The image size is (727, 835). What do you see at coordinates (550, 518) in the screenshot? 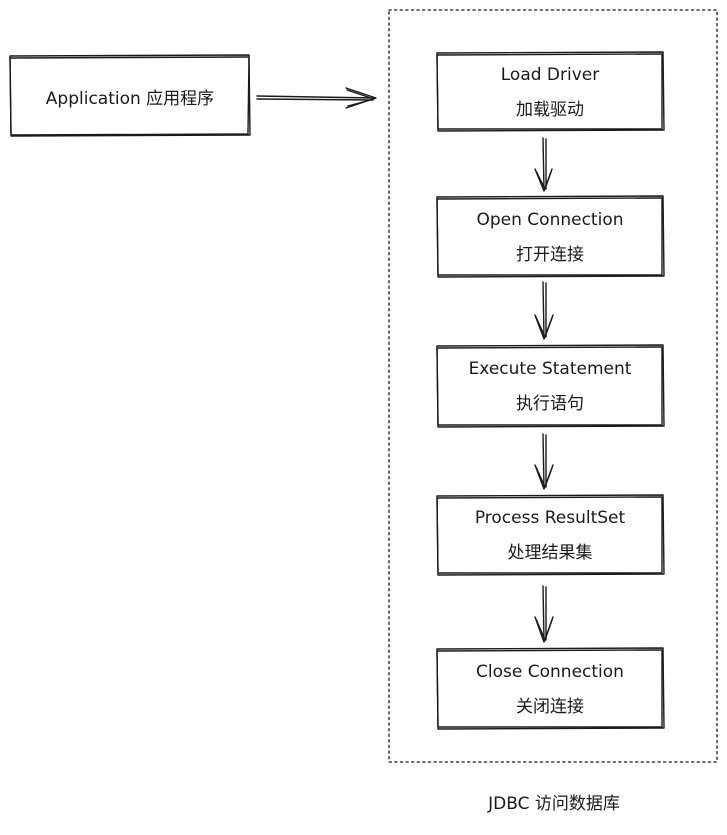
I see `step-title: Process ResultSet` at bounding box center [550, 518].